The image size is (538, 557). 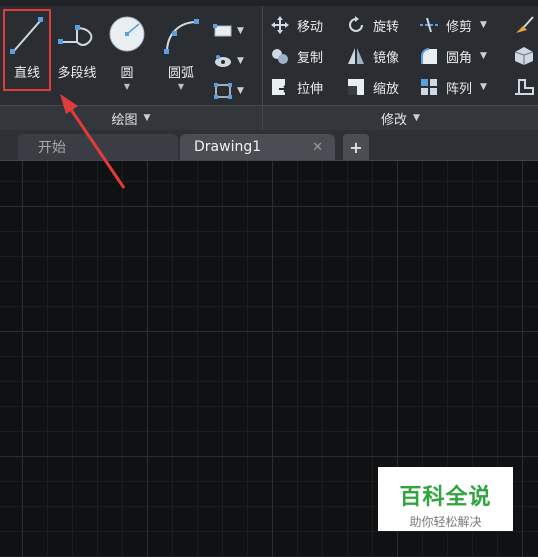 What do you see at coordinates (77, 73) in the screenshot?
I see `polyline-tool-label: 多段线` at bounding box center [77, 73].